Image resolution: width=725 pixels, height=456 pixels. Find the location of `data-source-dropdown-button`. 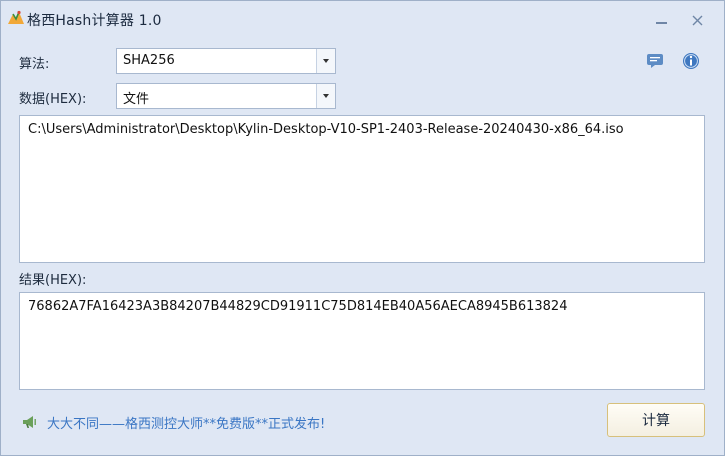

data-source-dropdown-button is located at coordinates (325, 96).